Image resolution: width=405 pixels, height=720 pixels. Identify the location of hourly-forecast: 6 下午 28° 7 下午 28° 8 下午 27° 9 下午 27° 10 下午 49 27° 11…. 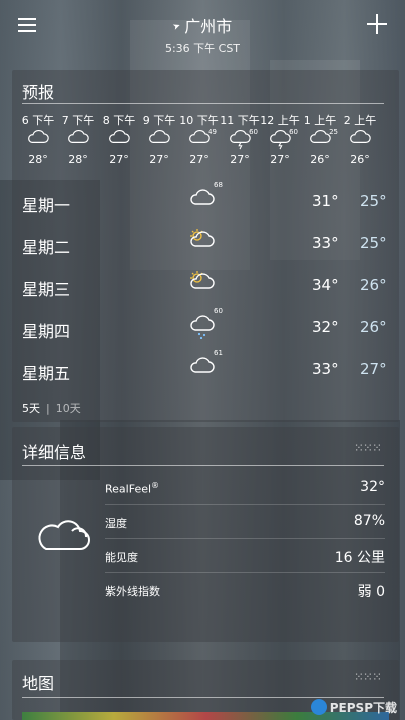
(205, 144).